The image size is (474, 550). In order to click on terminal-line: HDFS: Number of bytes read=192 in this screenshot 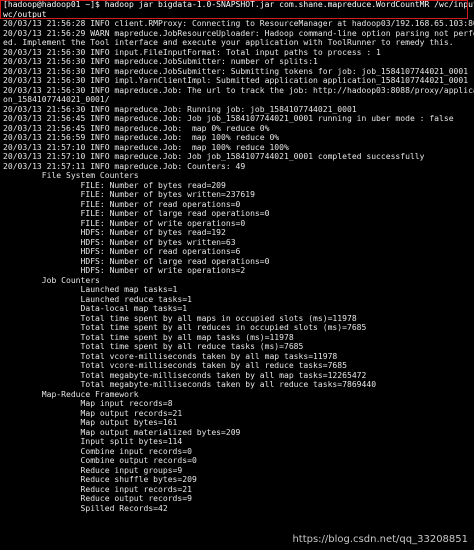, I will do `click(114, 232)`.